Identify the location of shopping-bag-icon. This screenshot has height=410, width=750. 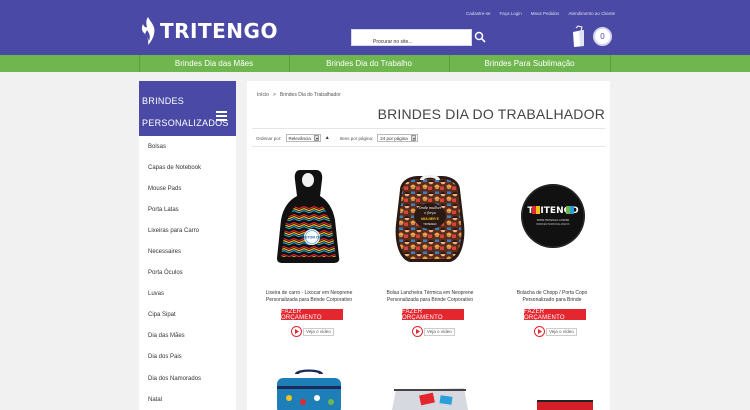
(578, 36).